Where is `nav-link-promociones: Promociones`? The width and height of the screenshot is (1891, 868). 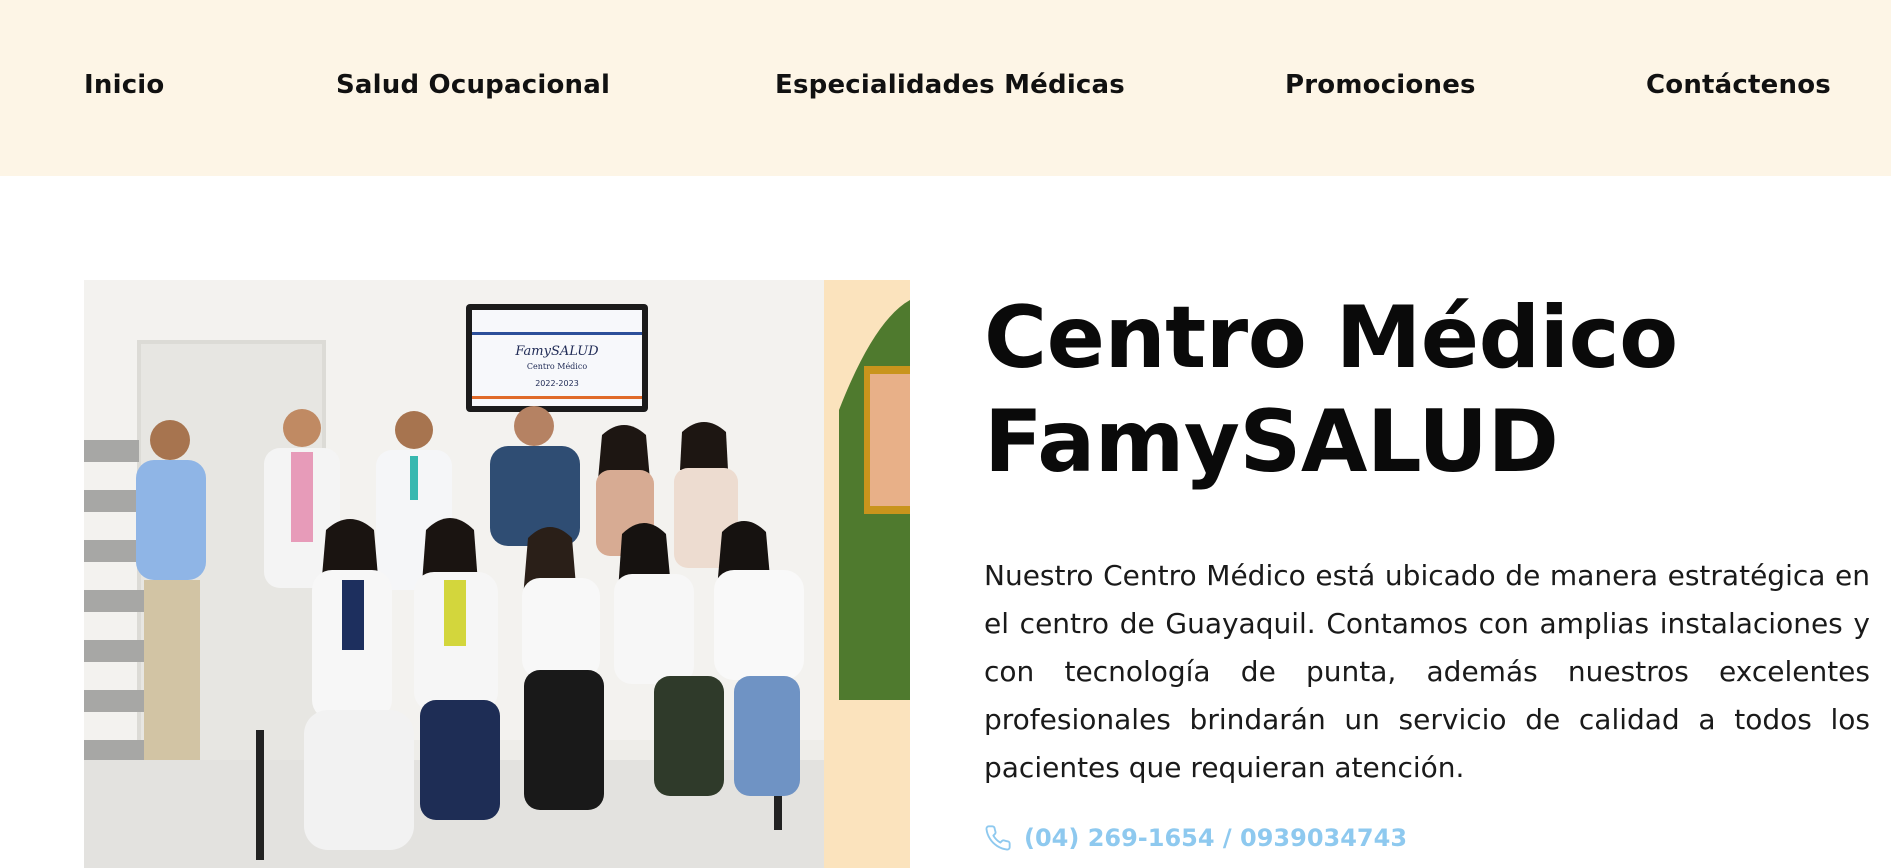
nav-link-promociones: Promociones is located at coordinates (1380, 85).